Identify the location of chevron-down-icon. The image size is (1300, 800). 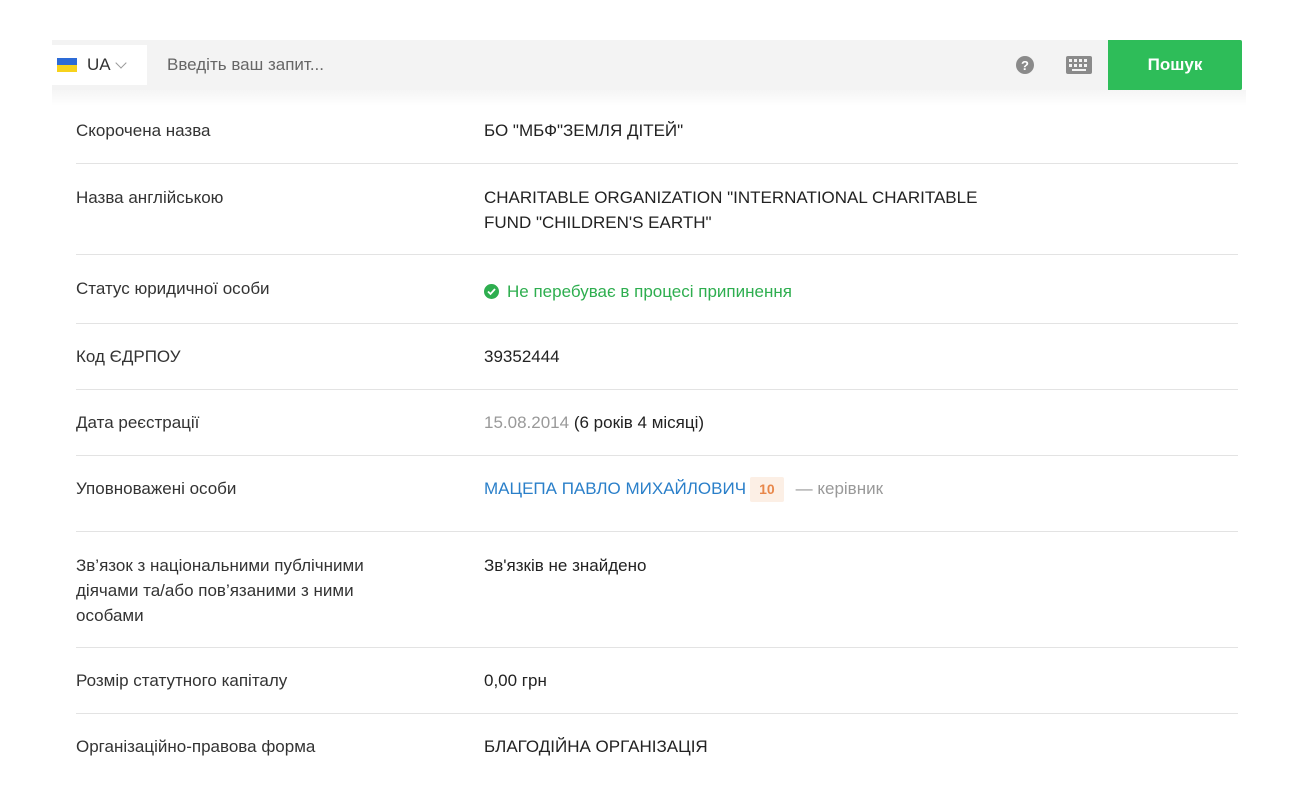
(120, 63).